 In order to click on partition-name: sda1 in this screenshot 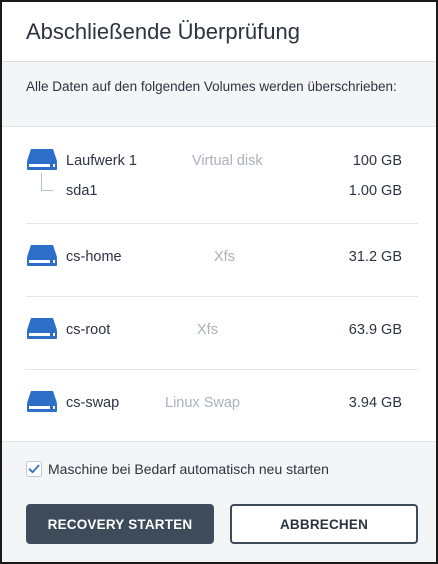, I will do `click(82, 191)`.